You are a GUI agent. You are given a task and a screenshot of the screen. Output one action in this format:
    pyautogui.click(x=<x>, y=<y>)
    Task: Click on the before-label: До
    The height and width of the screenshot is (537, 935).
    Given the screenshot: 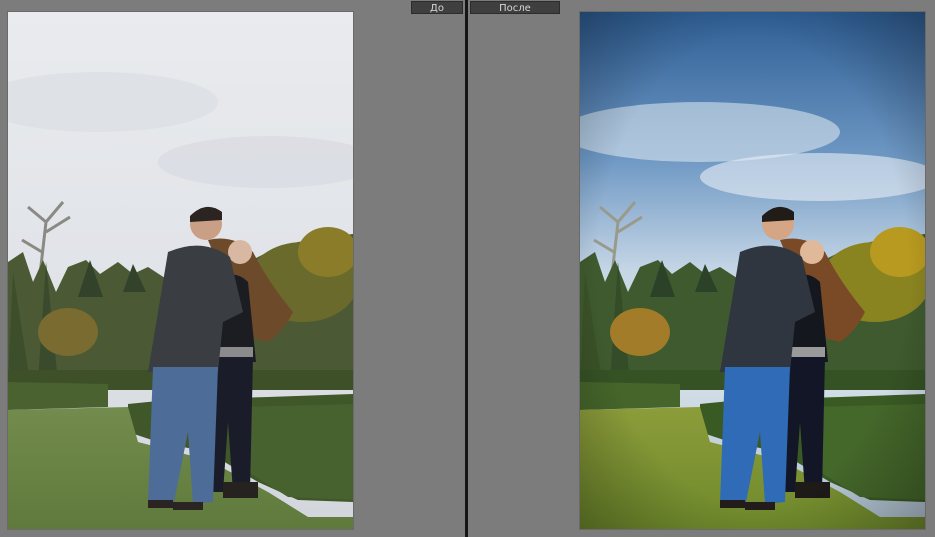 What is the action you would take?
    pyautogui.click(x=437, y=7)
    